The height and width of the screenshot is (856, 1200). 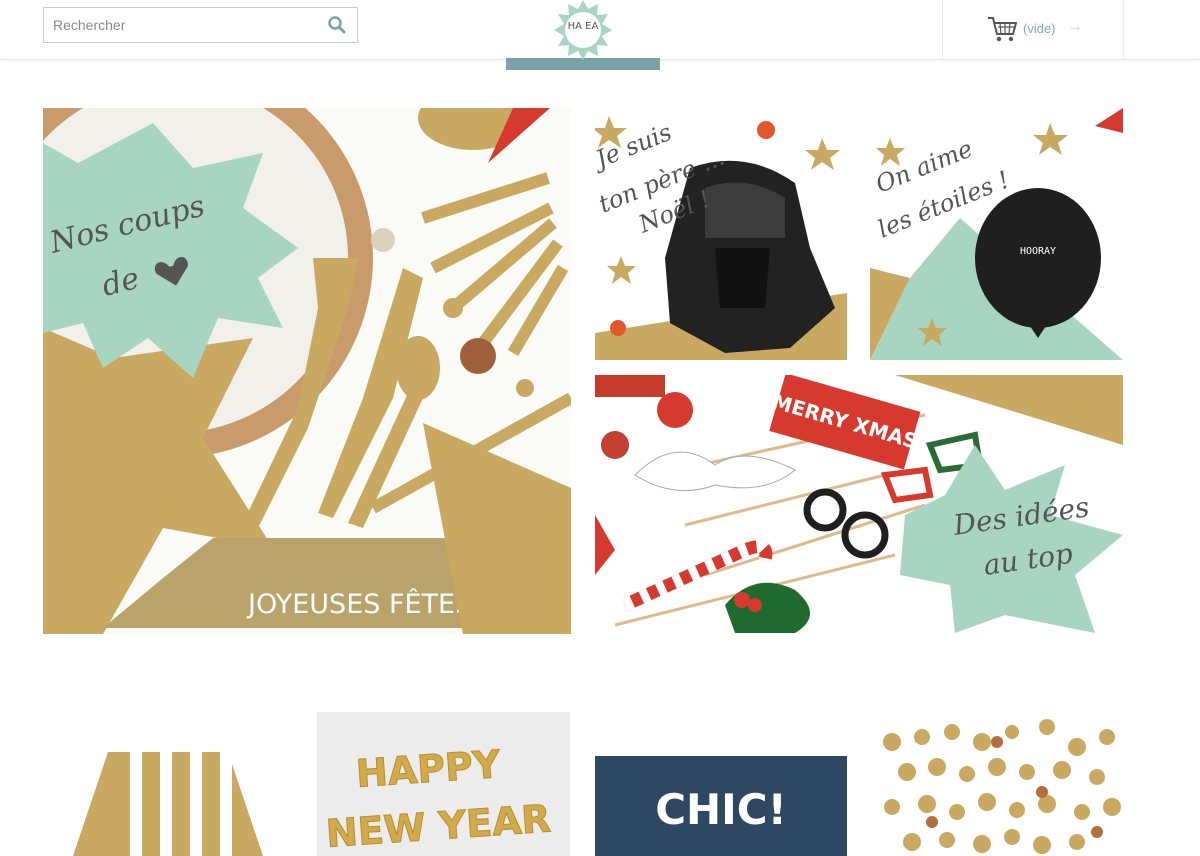 What do you see at coordinates (996, 234) in the screenshot?
I see `banner-etoiles: HOORAY On aime les étoiles !` at bounding box center [996, 234].